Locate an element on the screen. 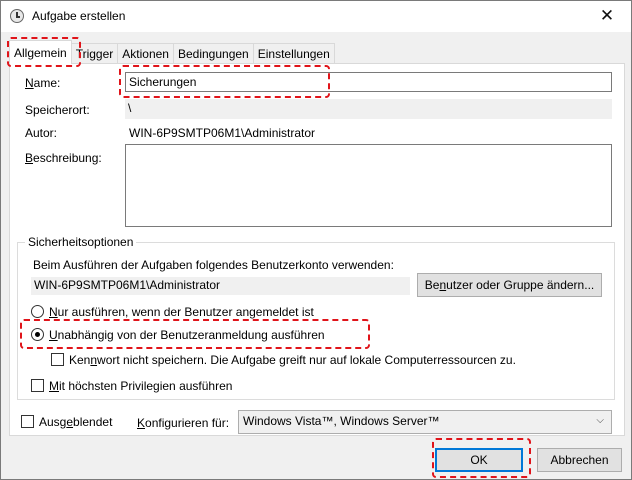 The height and width of the screenshot is (480, 632). task-scheduler-clock-icon is located at coordinates (17, 16).